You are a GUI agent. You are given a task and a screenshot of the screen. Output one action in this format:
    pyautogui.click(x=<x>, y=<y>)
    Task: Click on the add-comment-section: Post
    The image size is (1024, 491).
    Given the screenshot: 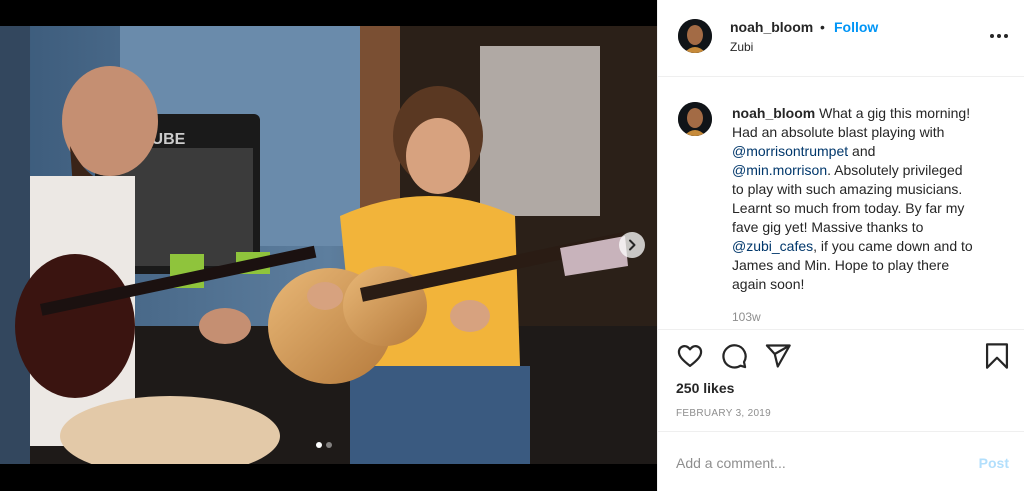 What is the action you would take?
    pyautogui.click(x=841, y=461)
    